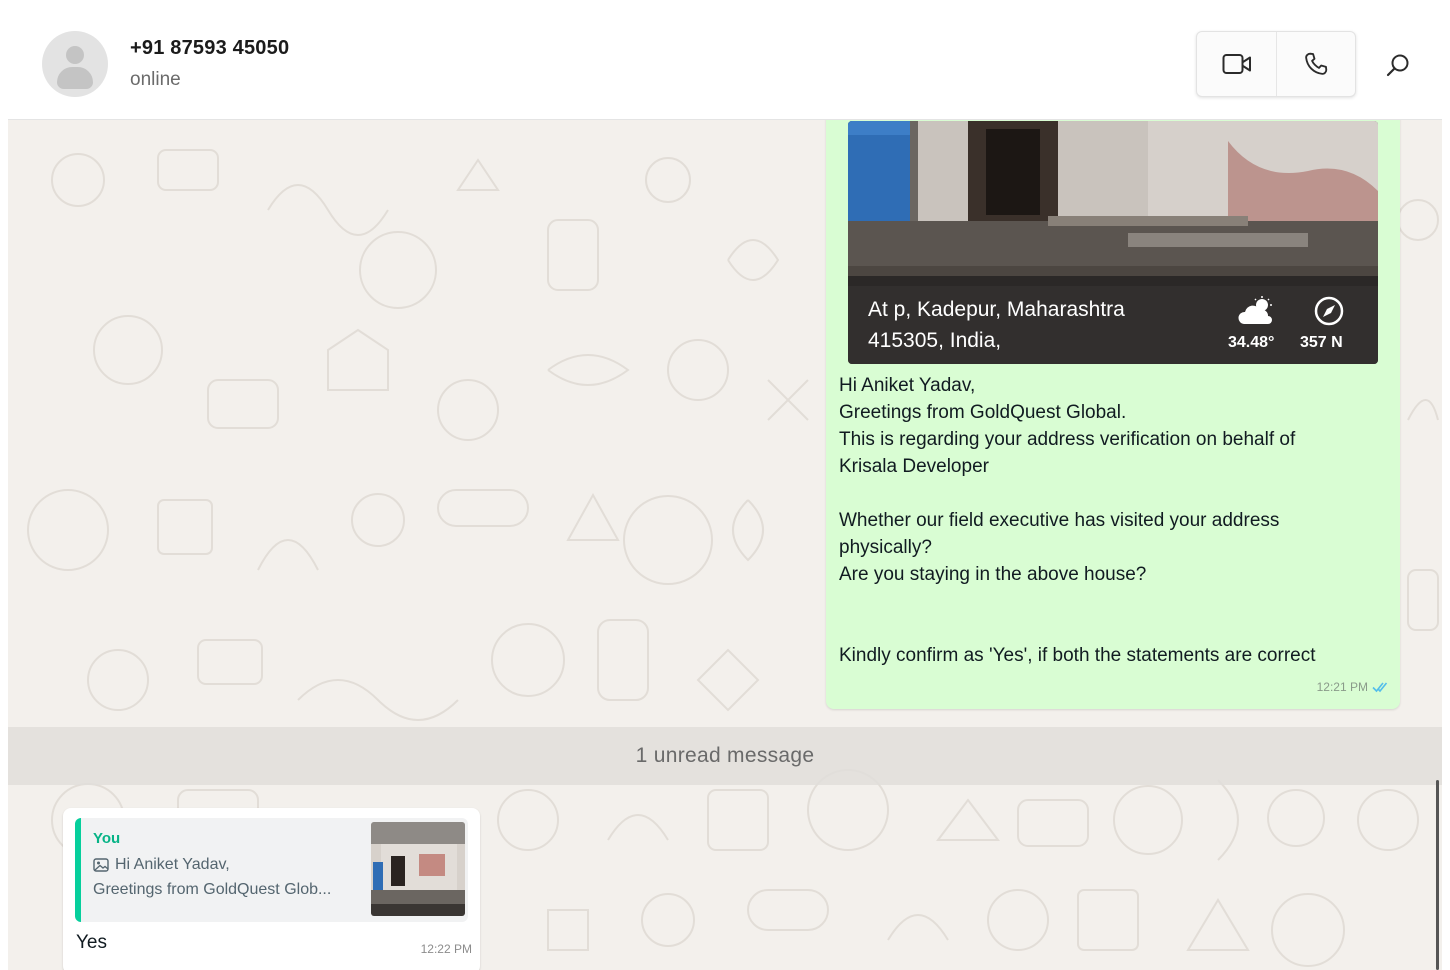  What do you see at coordinates (907, 385) in the screenshot?
I see `message-line: Hi Aniket Yadav,` at bounding box center [907, 385].